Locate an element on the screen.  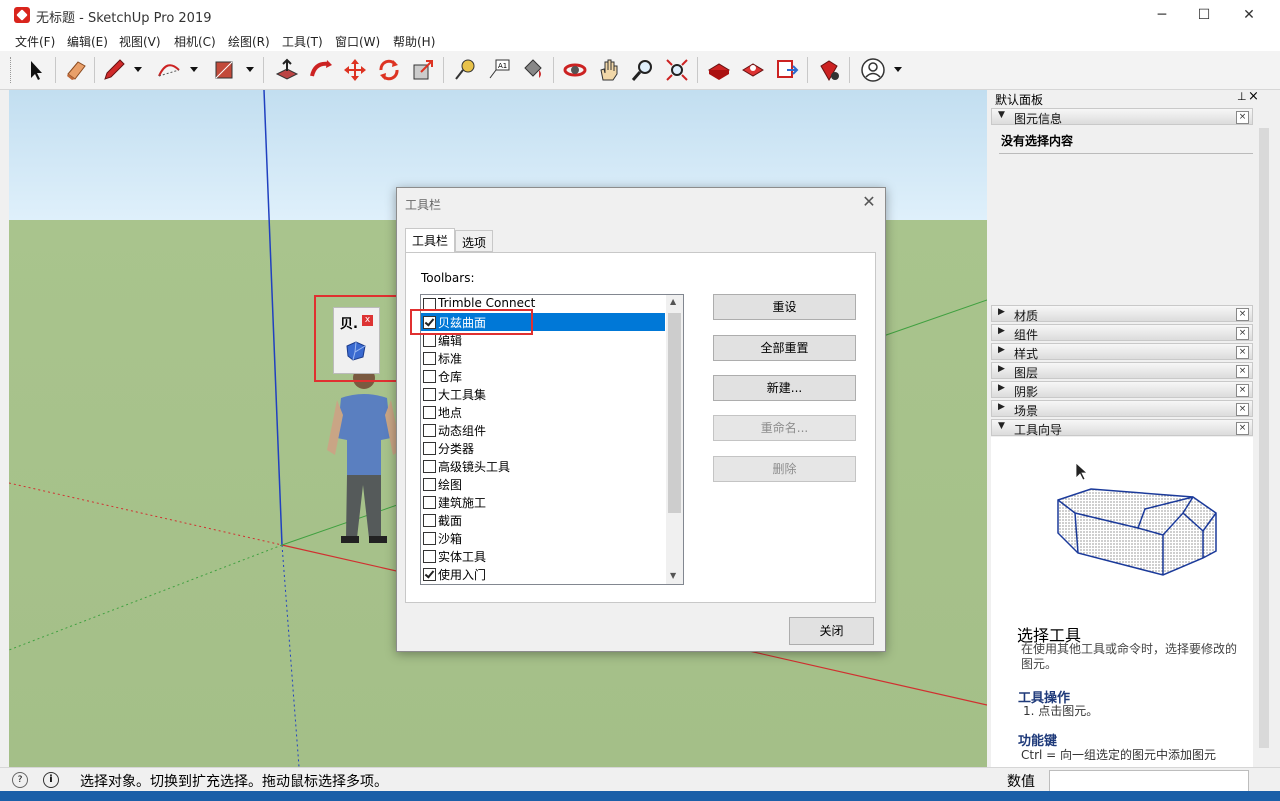
zoom-extents-icon is located at coordinates (677, 70).